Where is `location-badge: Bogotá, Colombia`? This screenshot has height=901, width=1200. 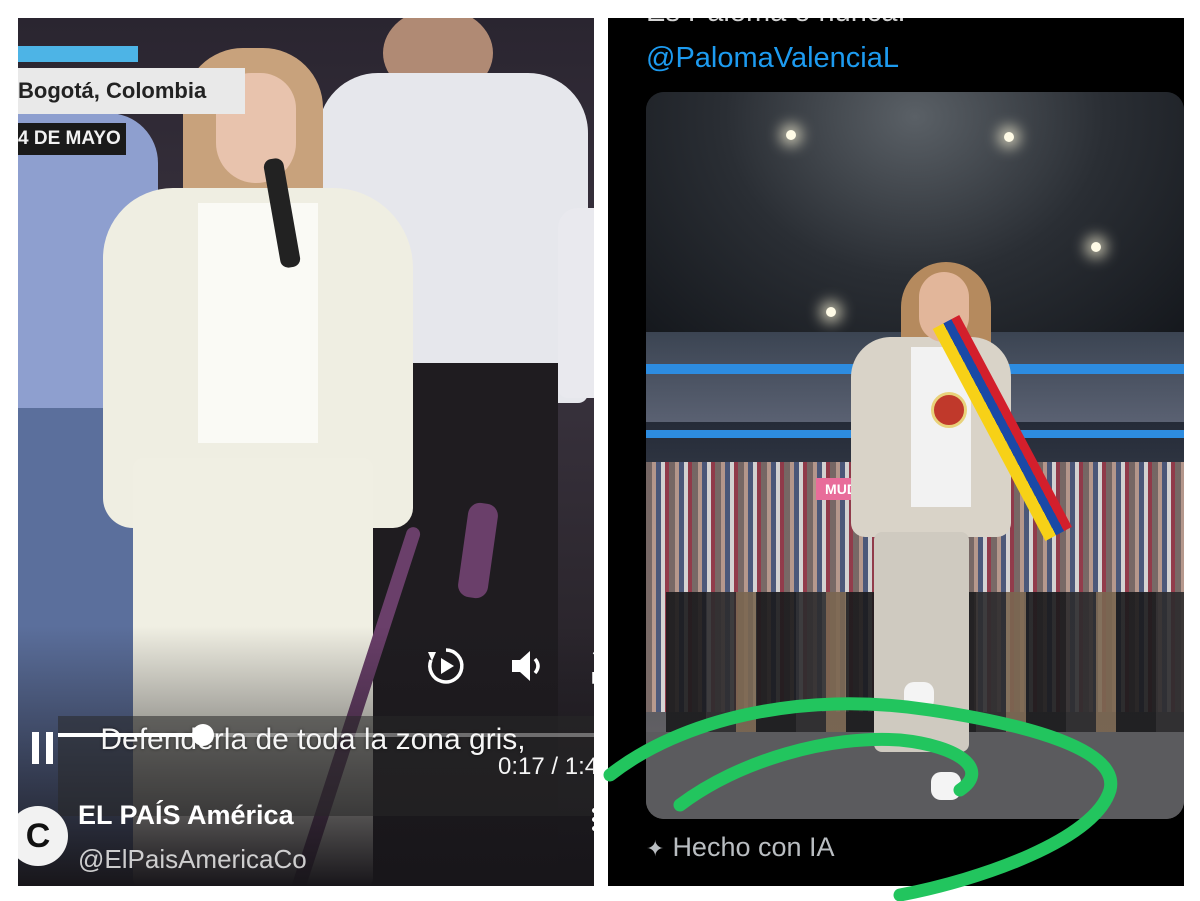
location-badge: Bogotá, Colombia is located at coordinates (131, 91).